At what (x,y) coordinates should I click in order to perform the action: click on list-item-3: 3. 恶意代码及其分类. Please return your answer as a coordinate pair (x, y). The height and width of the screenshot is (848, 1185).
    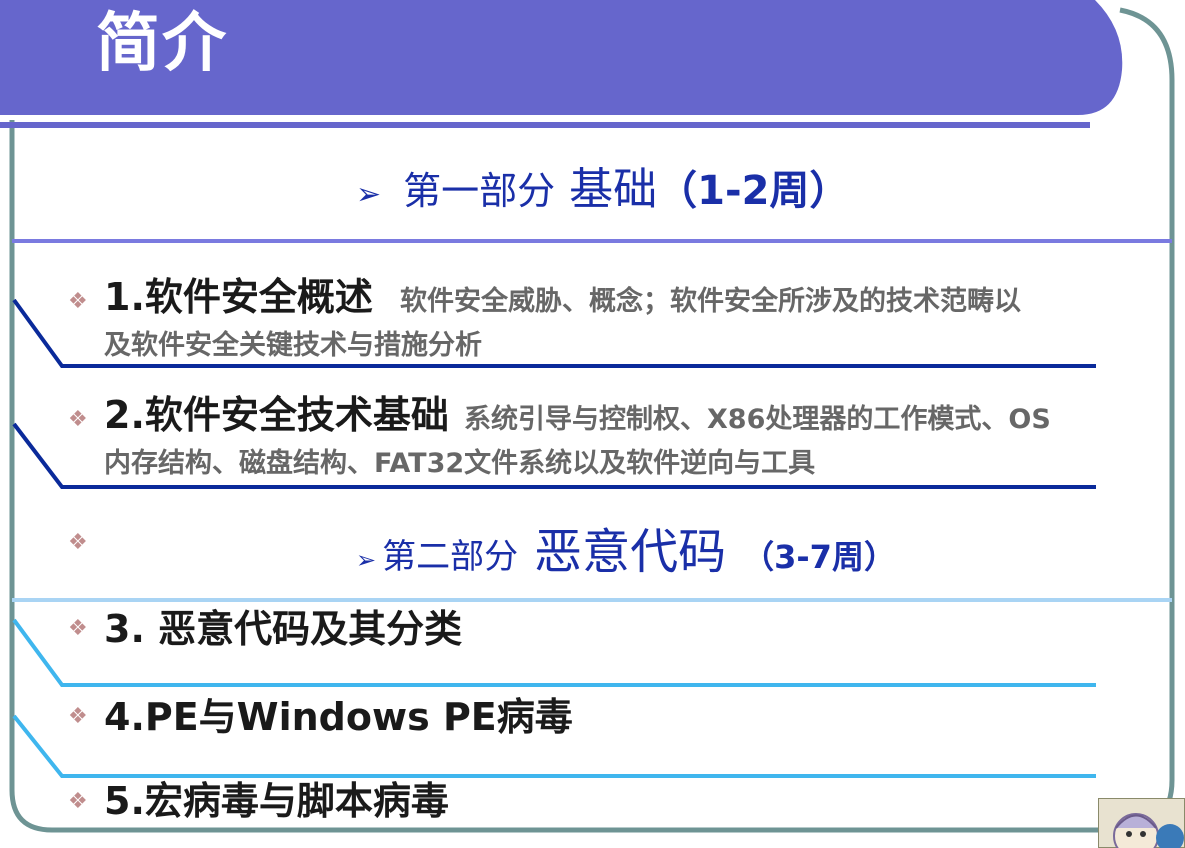
    Looking at the image, I should click on (283, 633).